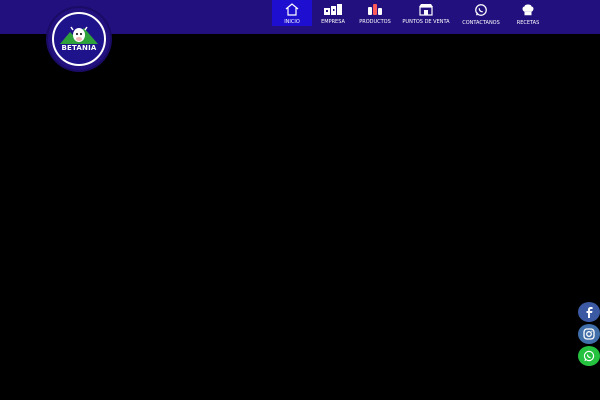 The height and width of the screenshot is (400, 600). I want to click on brand-logo: BETANIA, so click(79, 39).